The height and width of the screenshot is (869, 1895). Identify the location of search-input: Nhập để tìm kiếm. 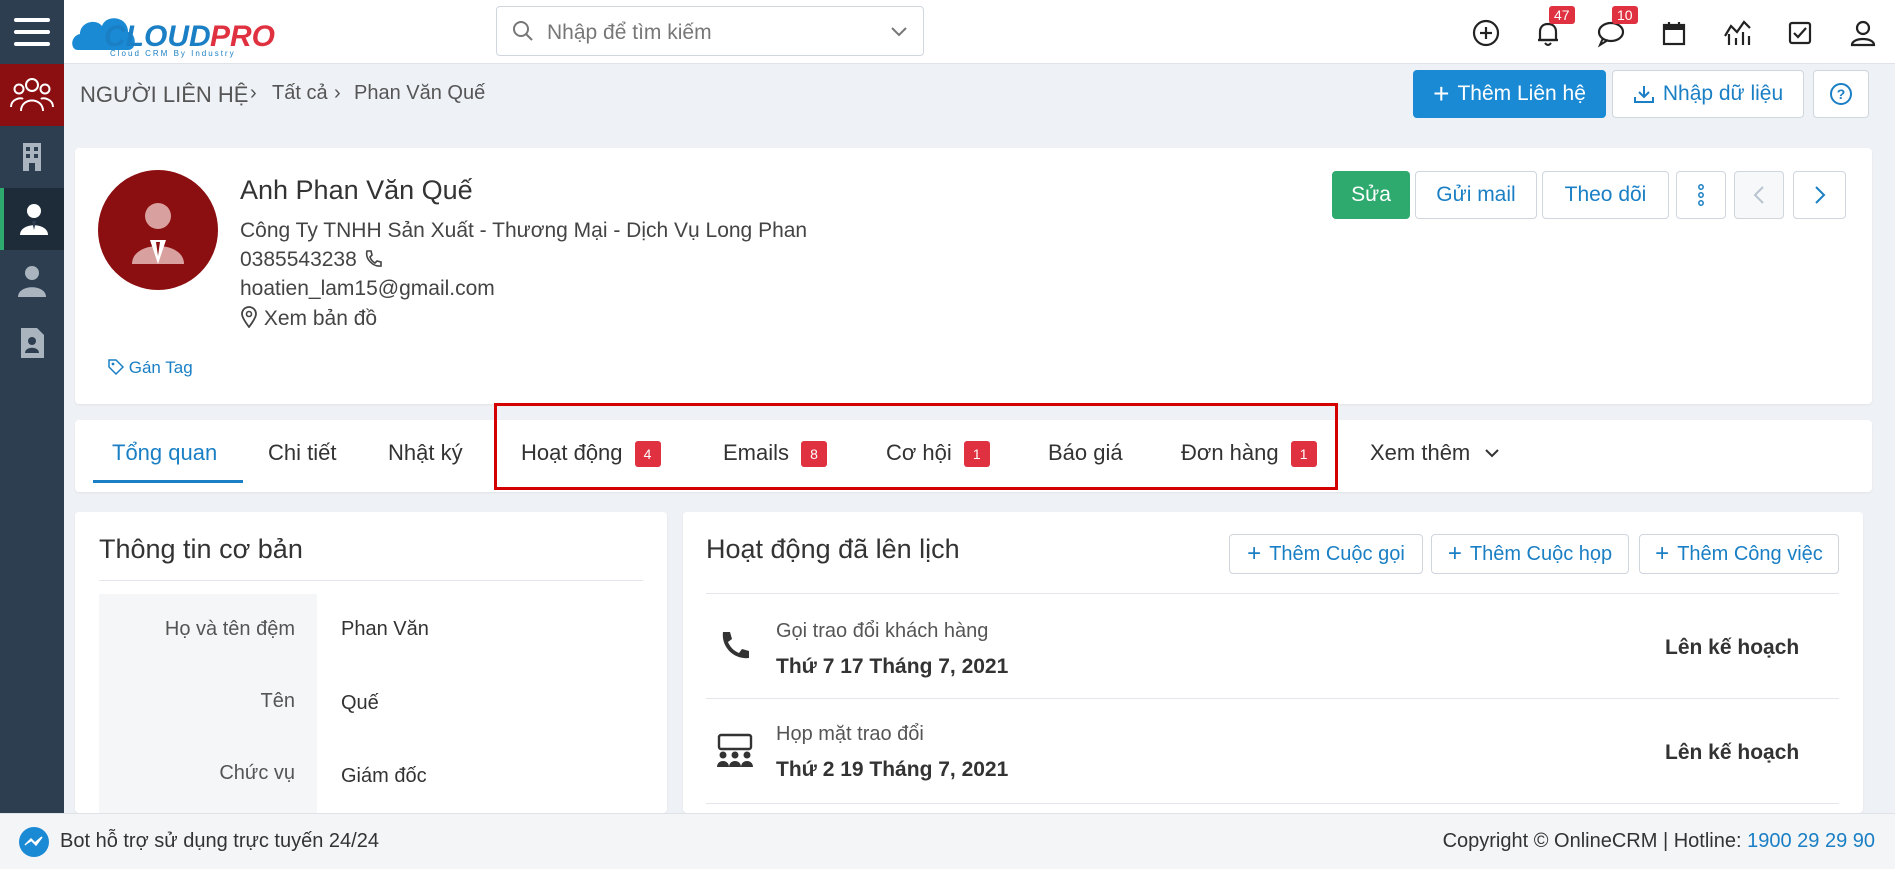
(629, 33).